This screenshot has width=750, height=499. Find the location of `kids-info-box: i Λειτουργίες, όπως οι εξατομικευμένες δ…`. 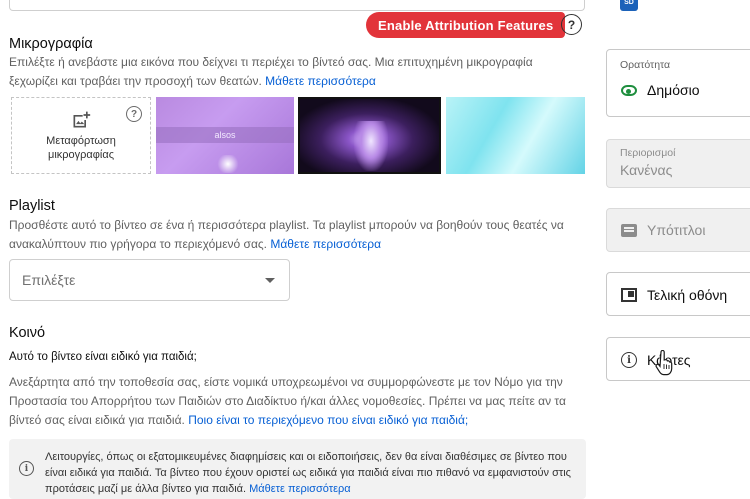

kids-info-box: i Λειτουργίες, όπως οι εξατομικευμένες δ… is located at coordinates (297, 469).